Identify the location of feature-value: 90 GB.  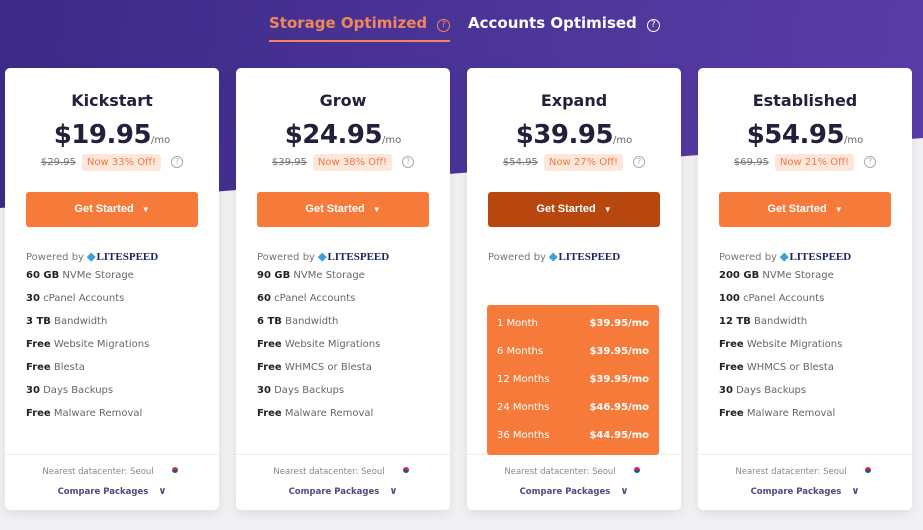
(274, 275).